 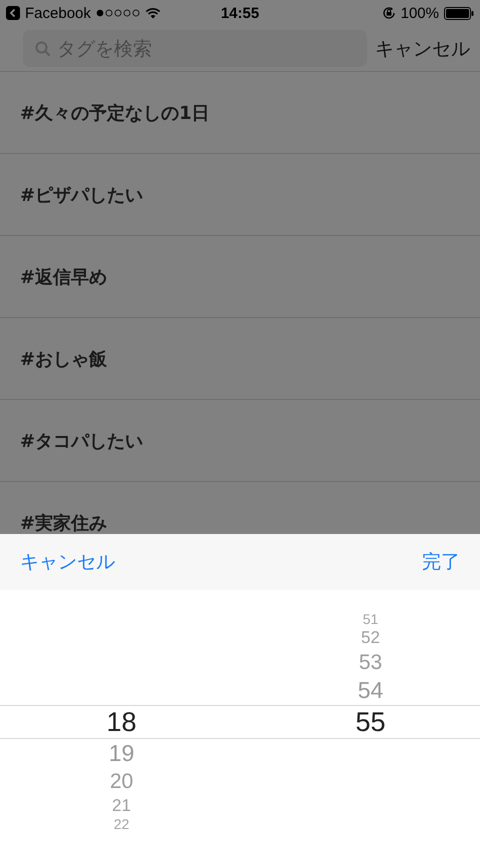 I want to click on signal-icon, so click(x=118, y=13).